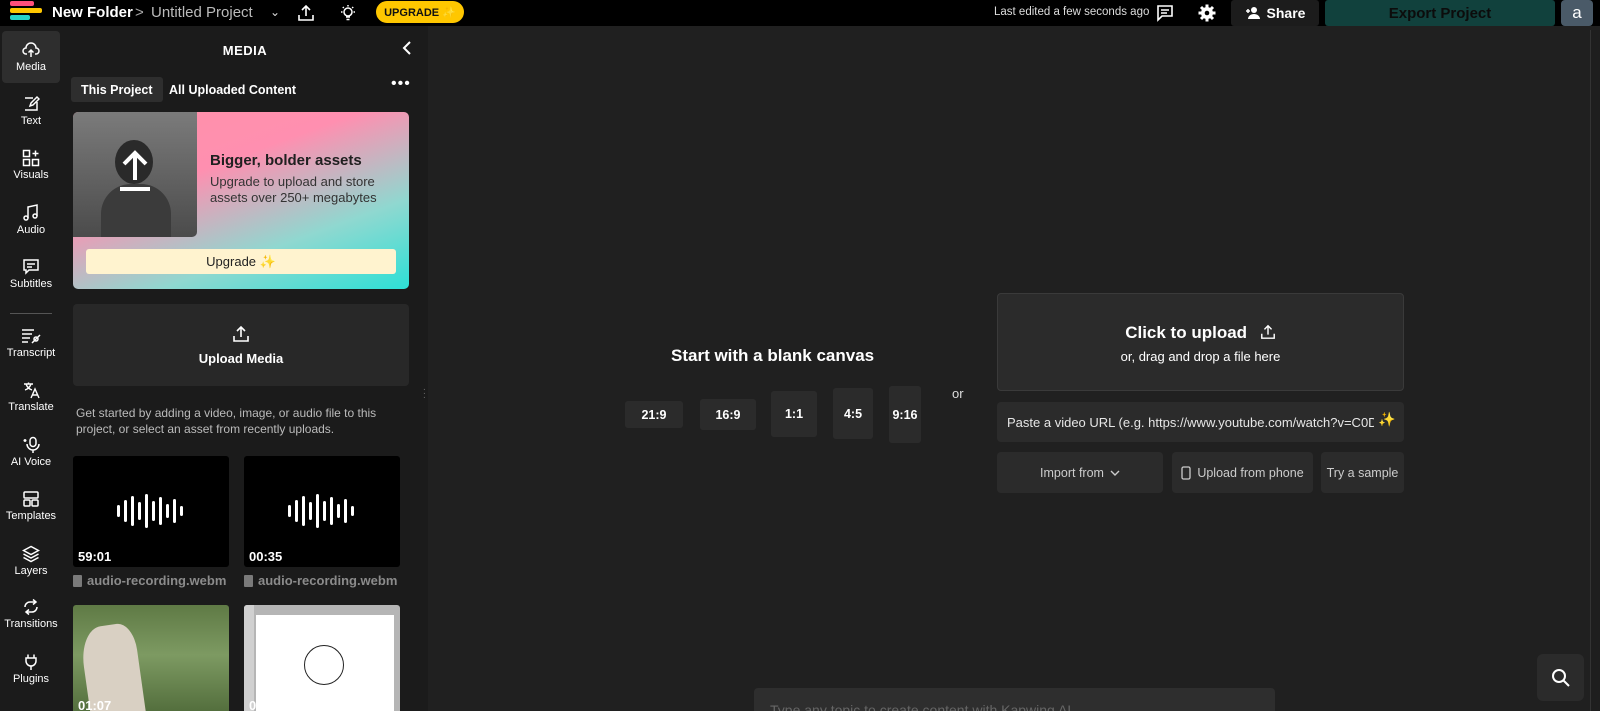 This screenshot has height=711, width=1600. I want to click on ratio-9-16-button: 9:16, so click(905, 414).